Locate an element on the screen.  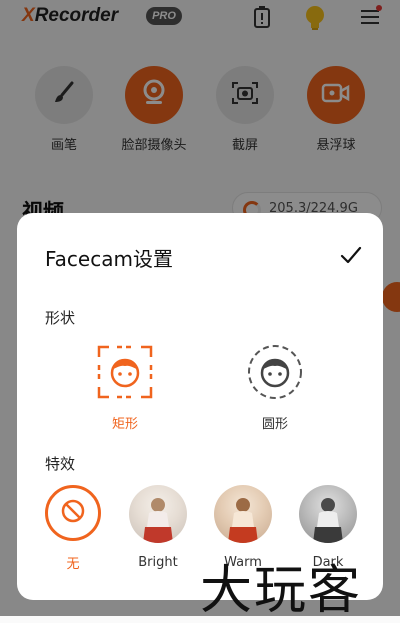
shape-option-rectangle: 矩形 is located at coordinates (125, 387).